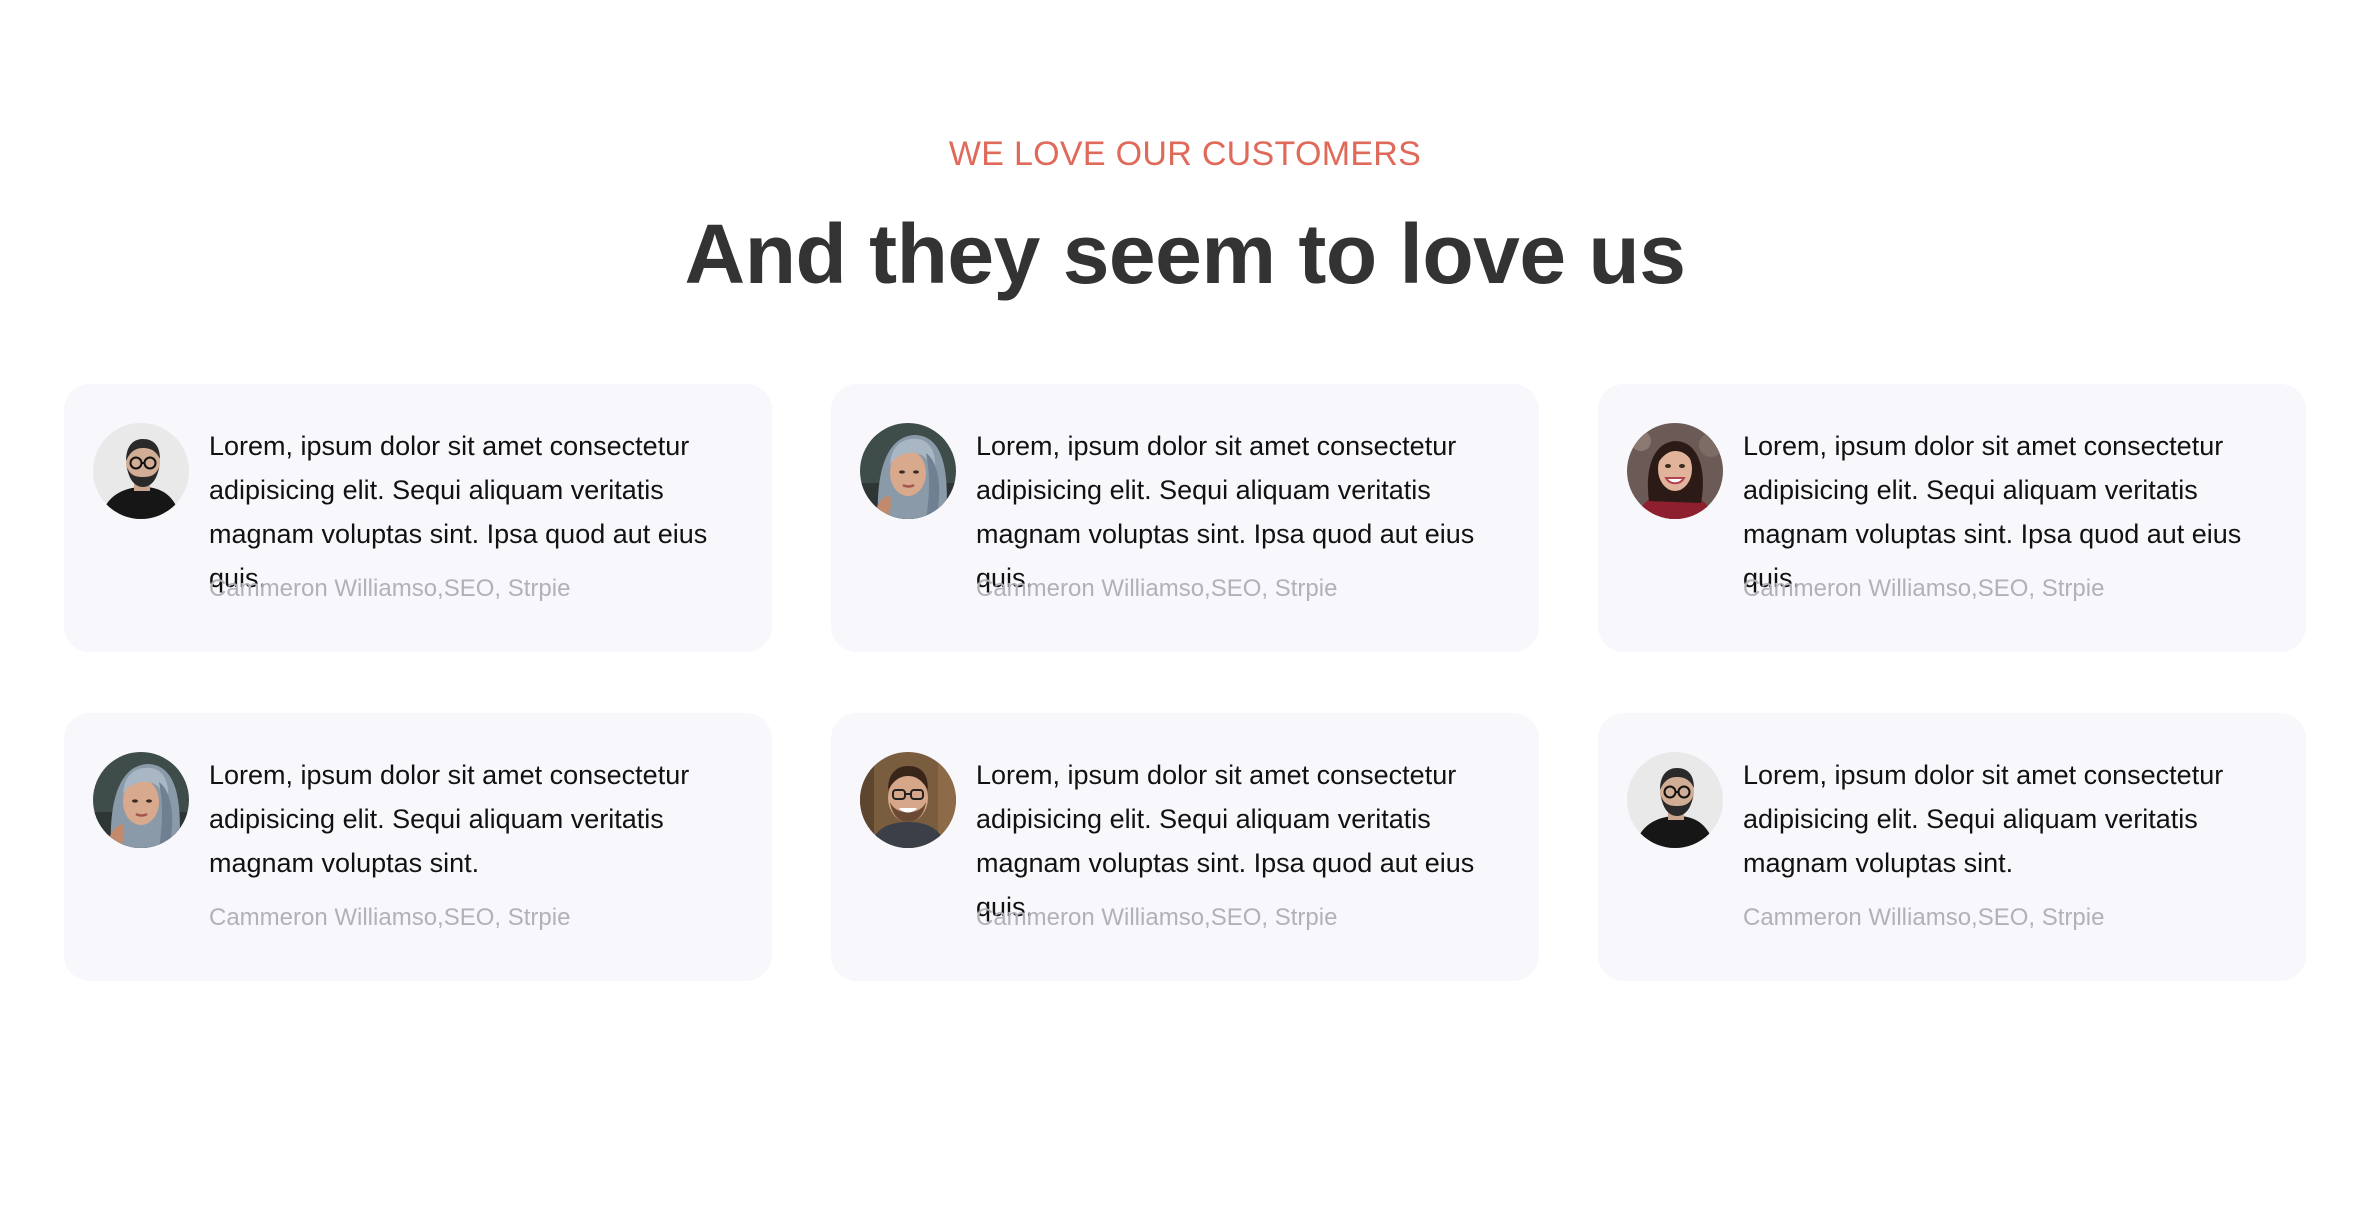 The width and height of the screenshot is (2370, 1212). What do you see at coordinates (1675, 471) in the screenshot?
I see `woman-smiling-avatar-icon` at bounding box center [1675, 471].